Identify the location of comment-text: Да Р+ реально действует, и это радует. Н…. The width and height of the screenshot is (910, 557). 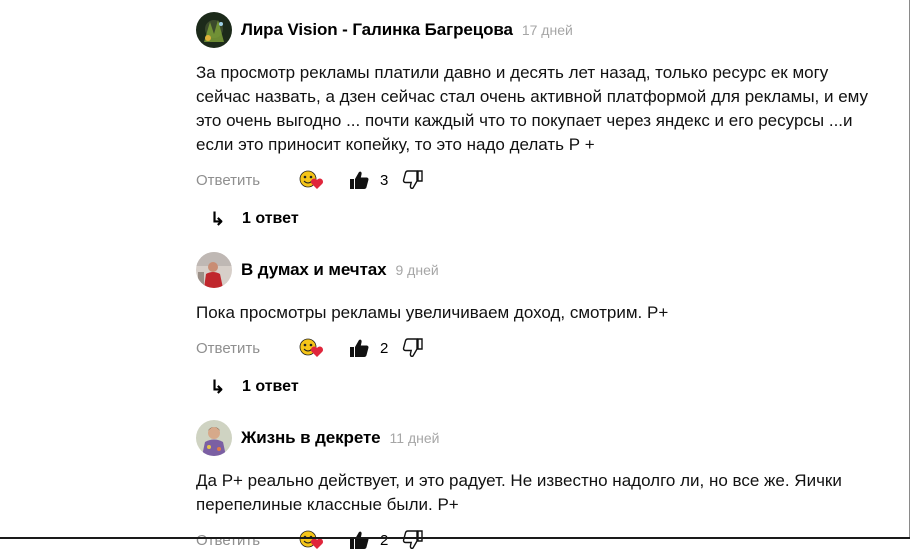
(519, 492).